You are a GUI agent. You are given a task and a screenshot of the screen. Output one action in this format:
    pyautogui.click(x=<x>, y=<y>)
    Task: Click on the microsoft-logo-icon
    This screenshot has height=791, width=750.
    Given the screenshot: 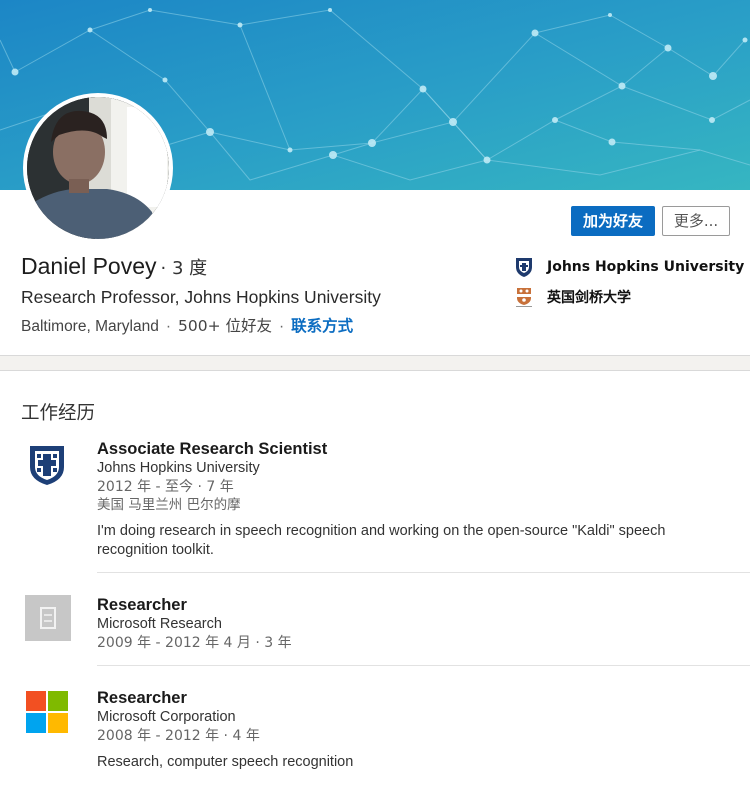 What is the action you would take?
    pyautogui.click(x=47, y=712)
    